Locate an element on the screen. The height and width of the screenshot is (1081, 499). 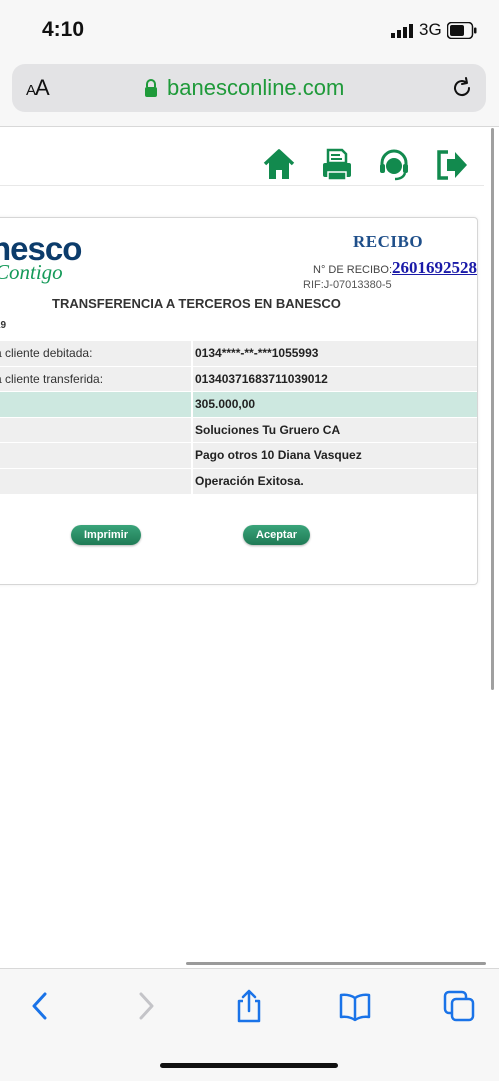
table-row: Pago otros 10 Diana Vasquez is located at coordinates (238, 456).